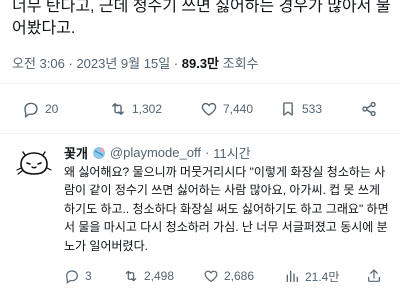 The height and width of the screenshot is (300, 400). I want to click on bookmark-button: 533, so click(300, 109).